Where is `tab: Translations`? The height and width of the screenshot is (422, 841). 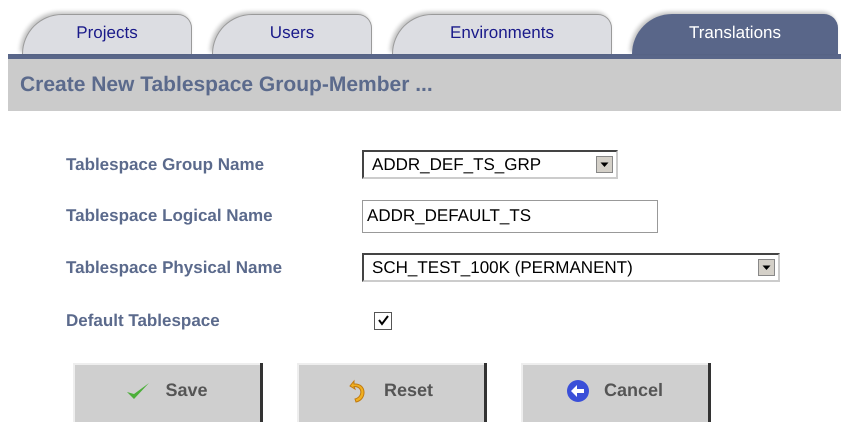
tab: Translations is located at coordinates (735, 34).